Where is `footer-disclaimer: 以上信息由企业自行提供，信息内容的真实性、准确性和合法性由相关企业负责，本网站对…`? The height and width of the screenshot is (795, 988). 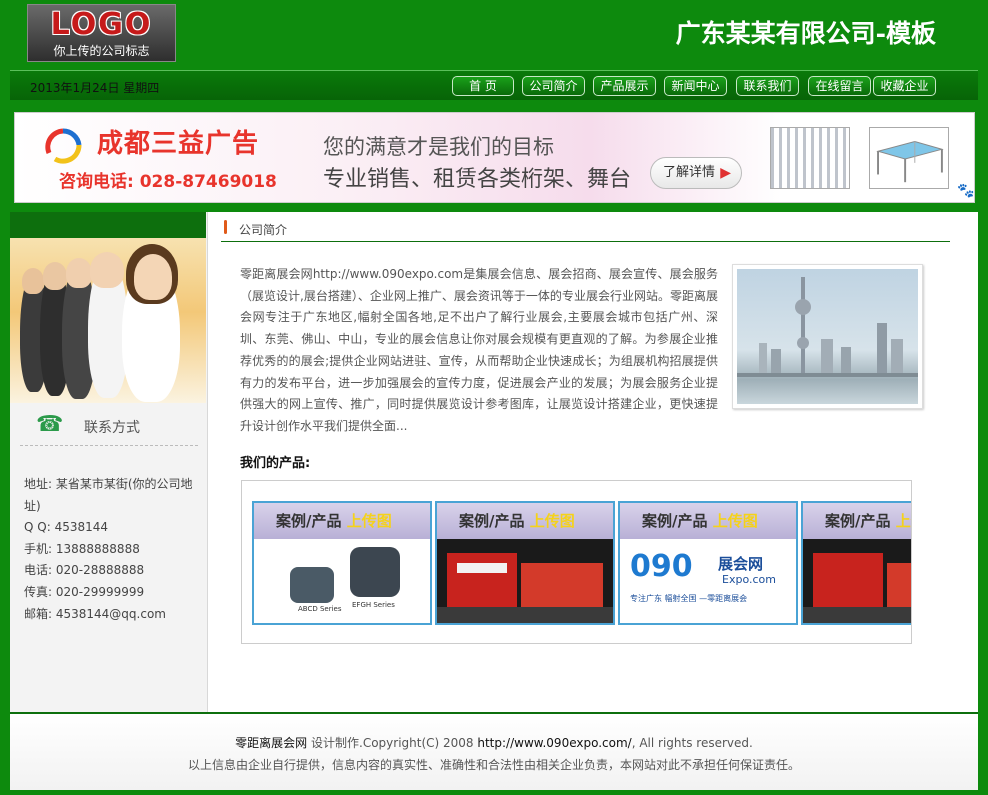 footer-disclaimer: 以上信息由企业自行提供，信息内容的真实性、准确性和合法性由相关企业负责，本网站对… is located at coordinates (493, 765).